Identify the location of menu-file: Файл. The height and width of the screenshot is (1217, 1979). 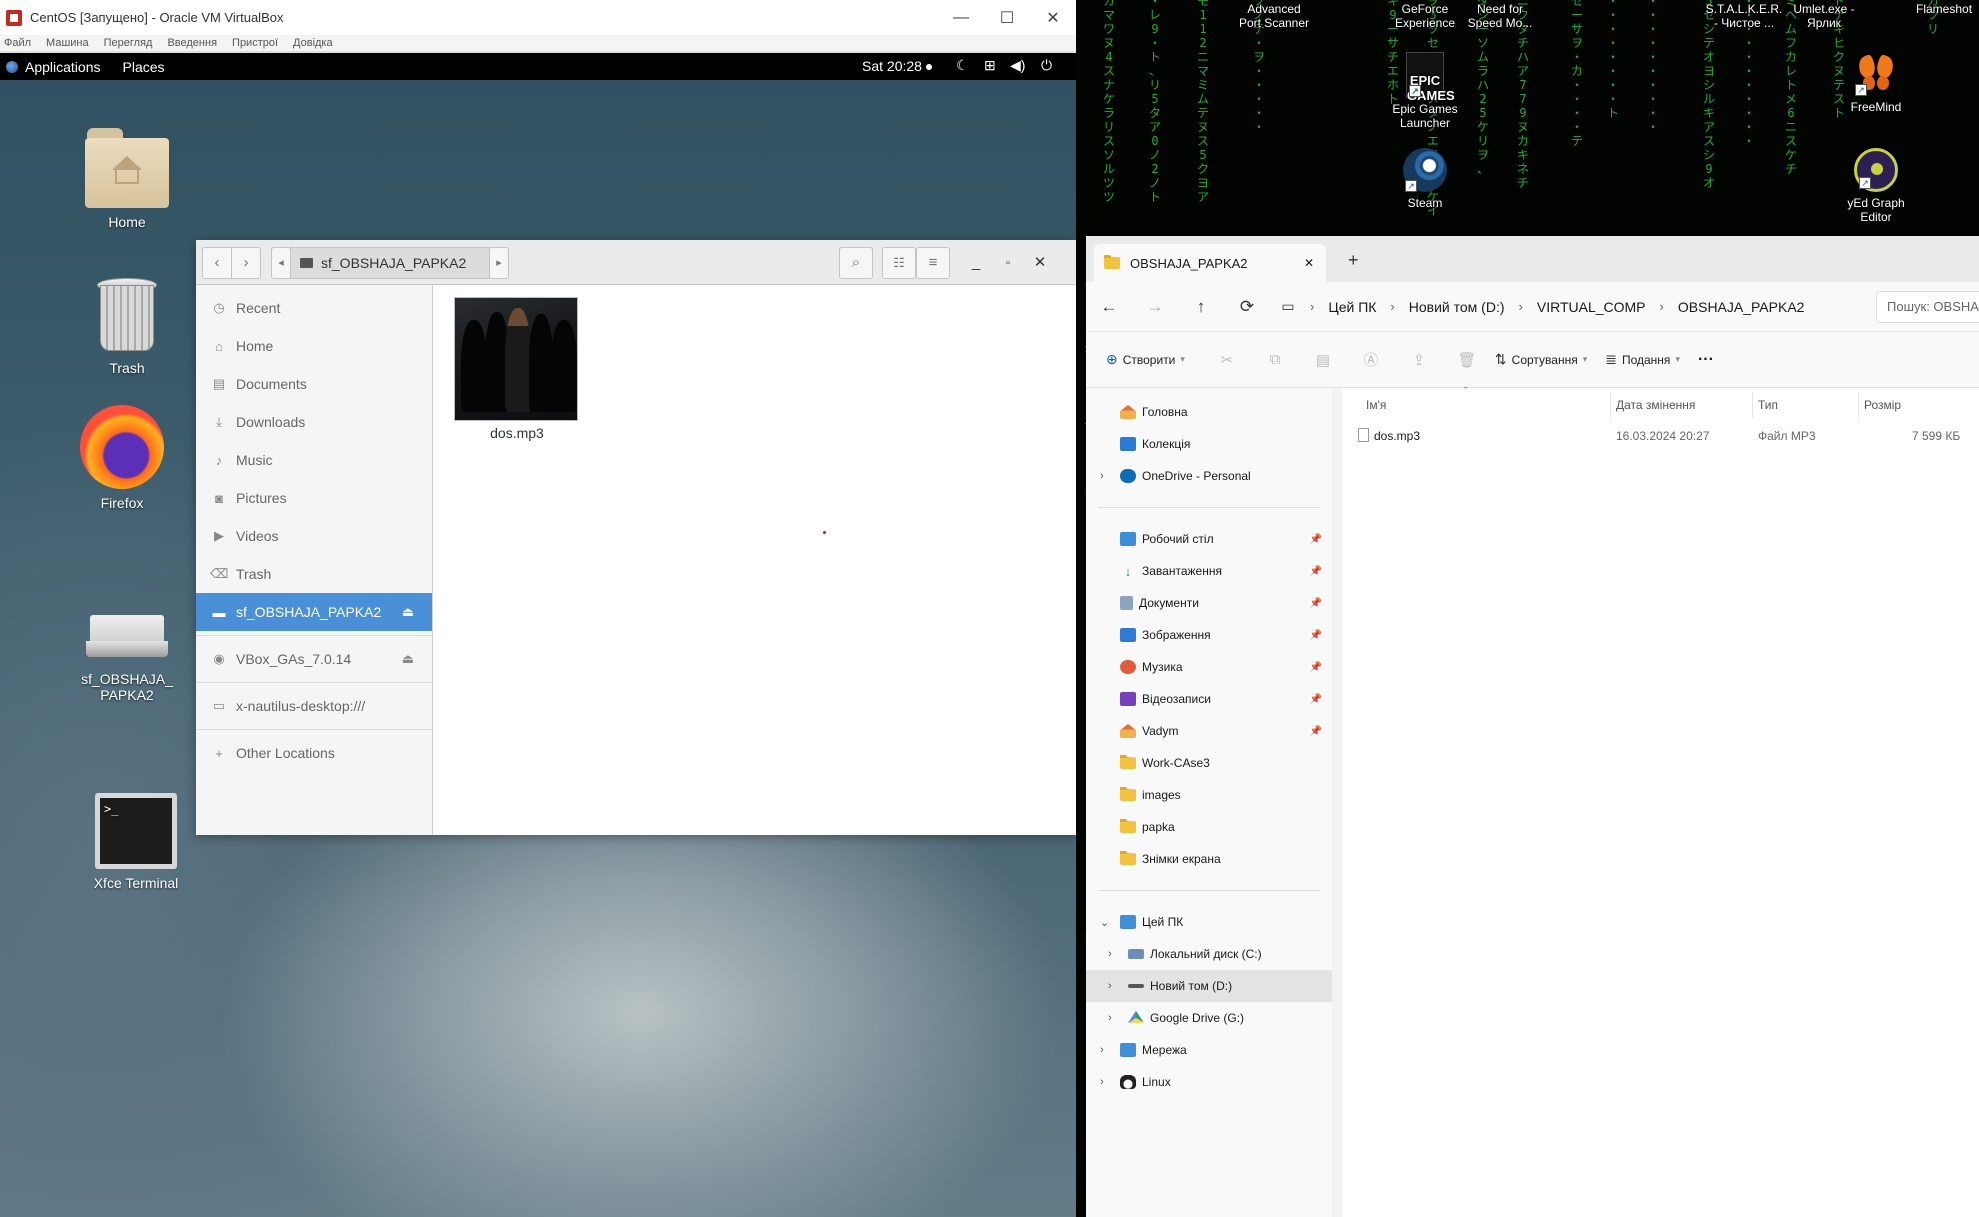
(17, 43).